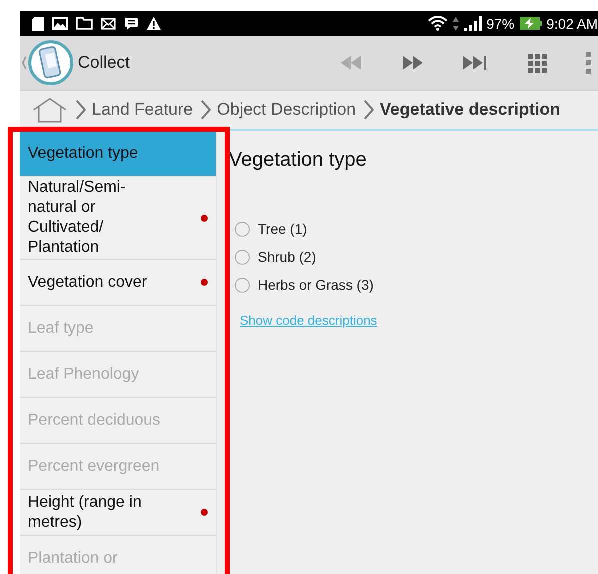  Describe the element at coordinates (94, 420) in the screenshot. I see `sidebar-item-label: Percent deciduous` at that location.